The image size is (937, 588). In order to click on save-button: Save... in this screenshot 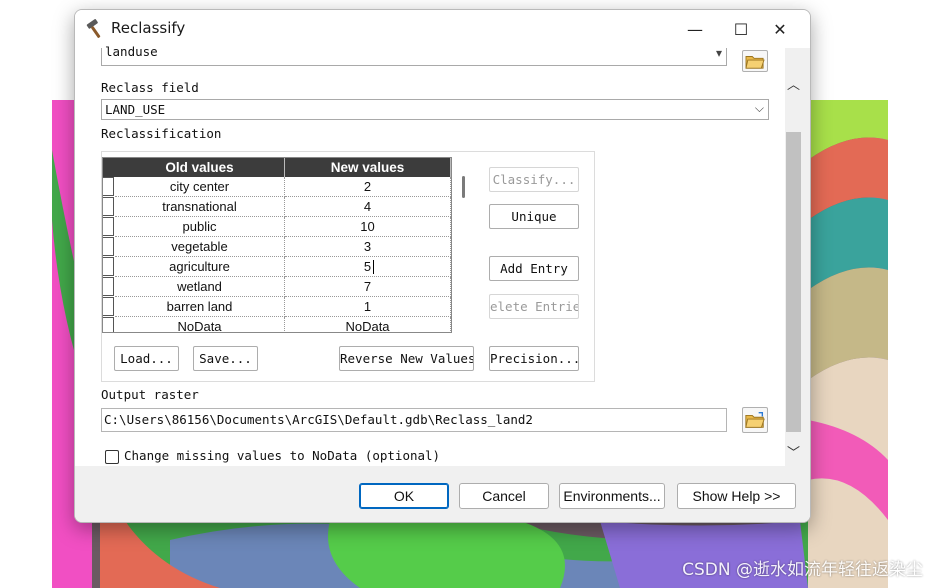, I will do `click(225, 358)`.